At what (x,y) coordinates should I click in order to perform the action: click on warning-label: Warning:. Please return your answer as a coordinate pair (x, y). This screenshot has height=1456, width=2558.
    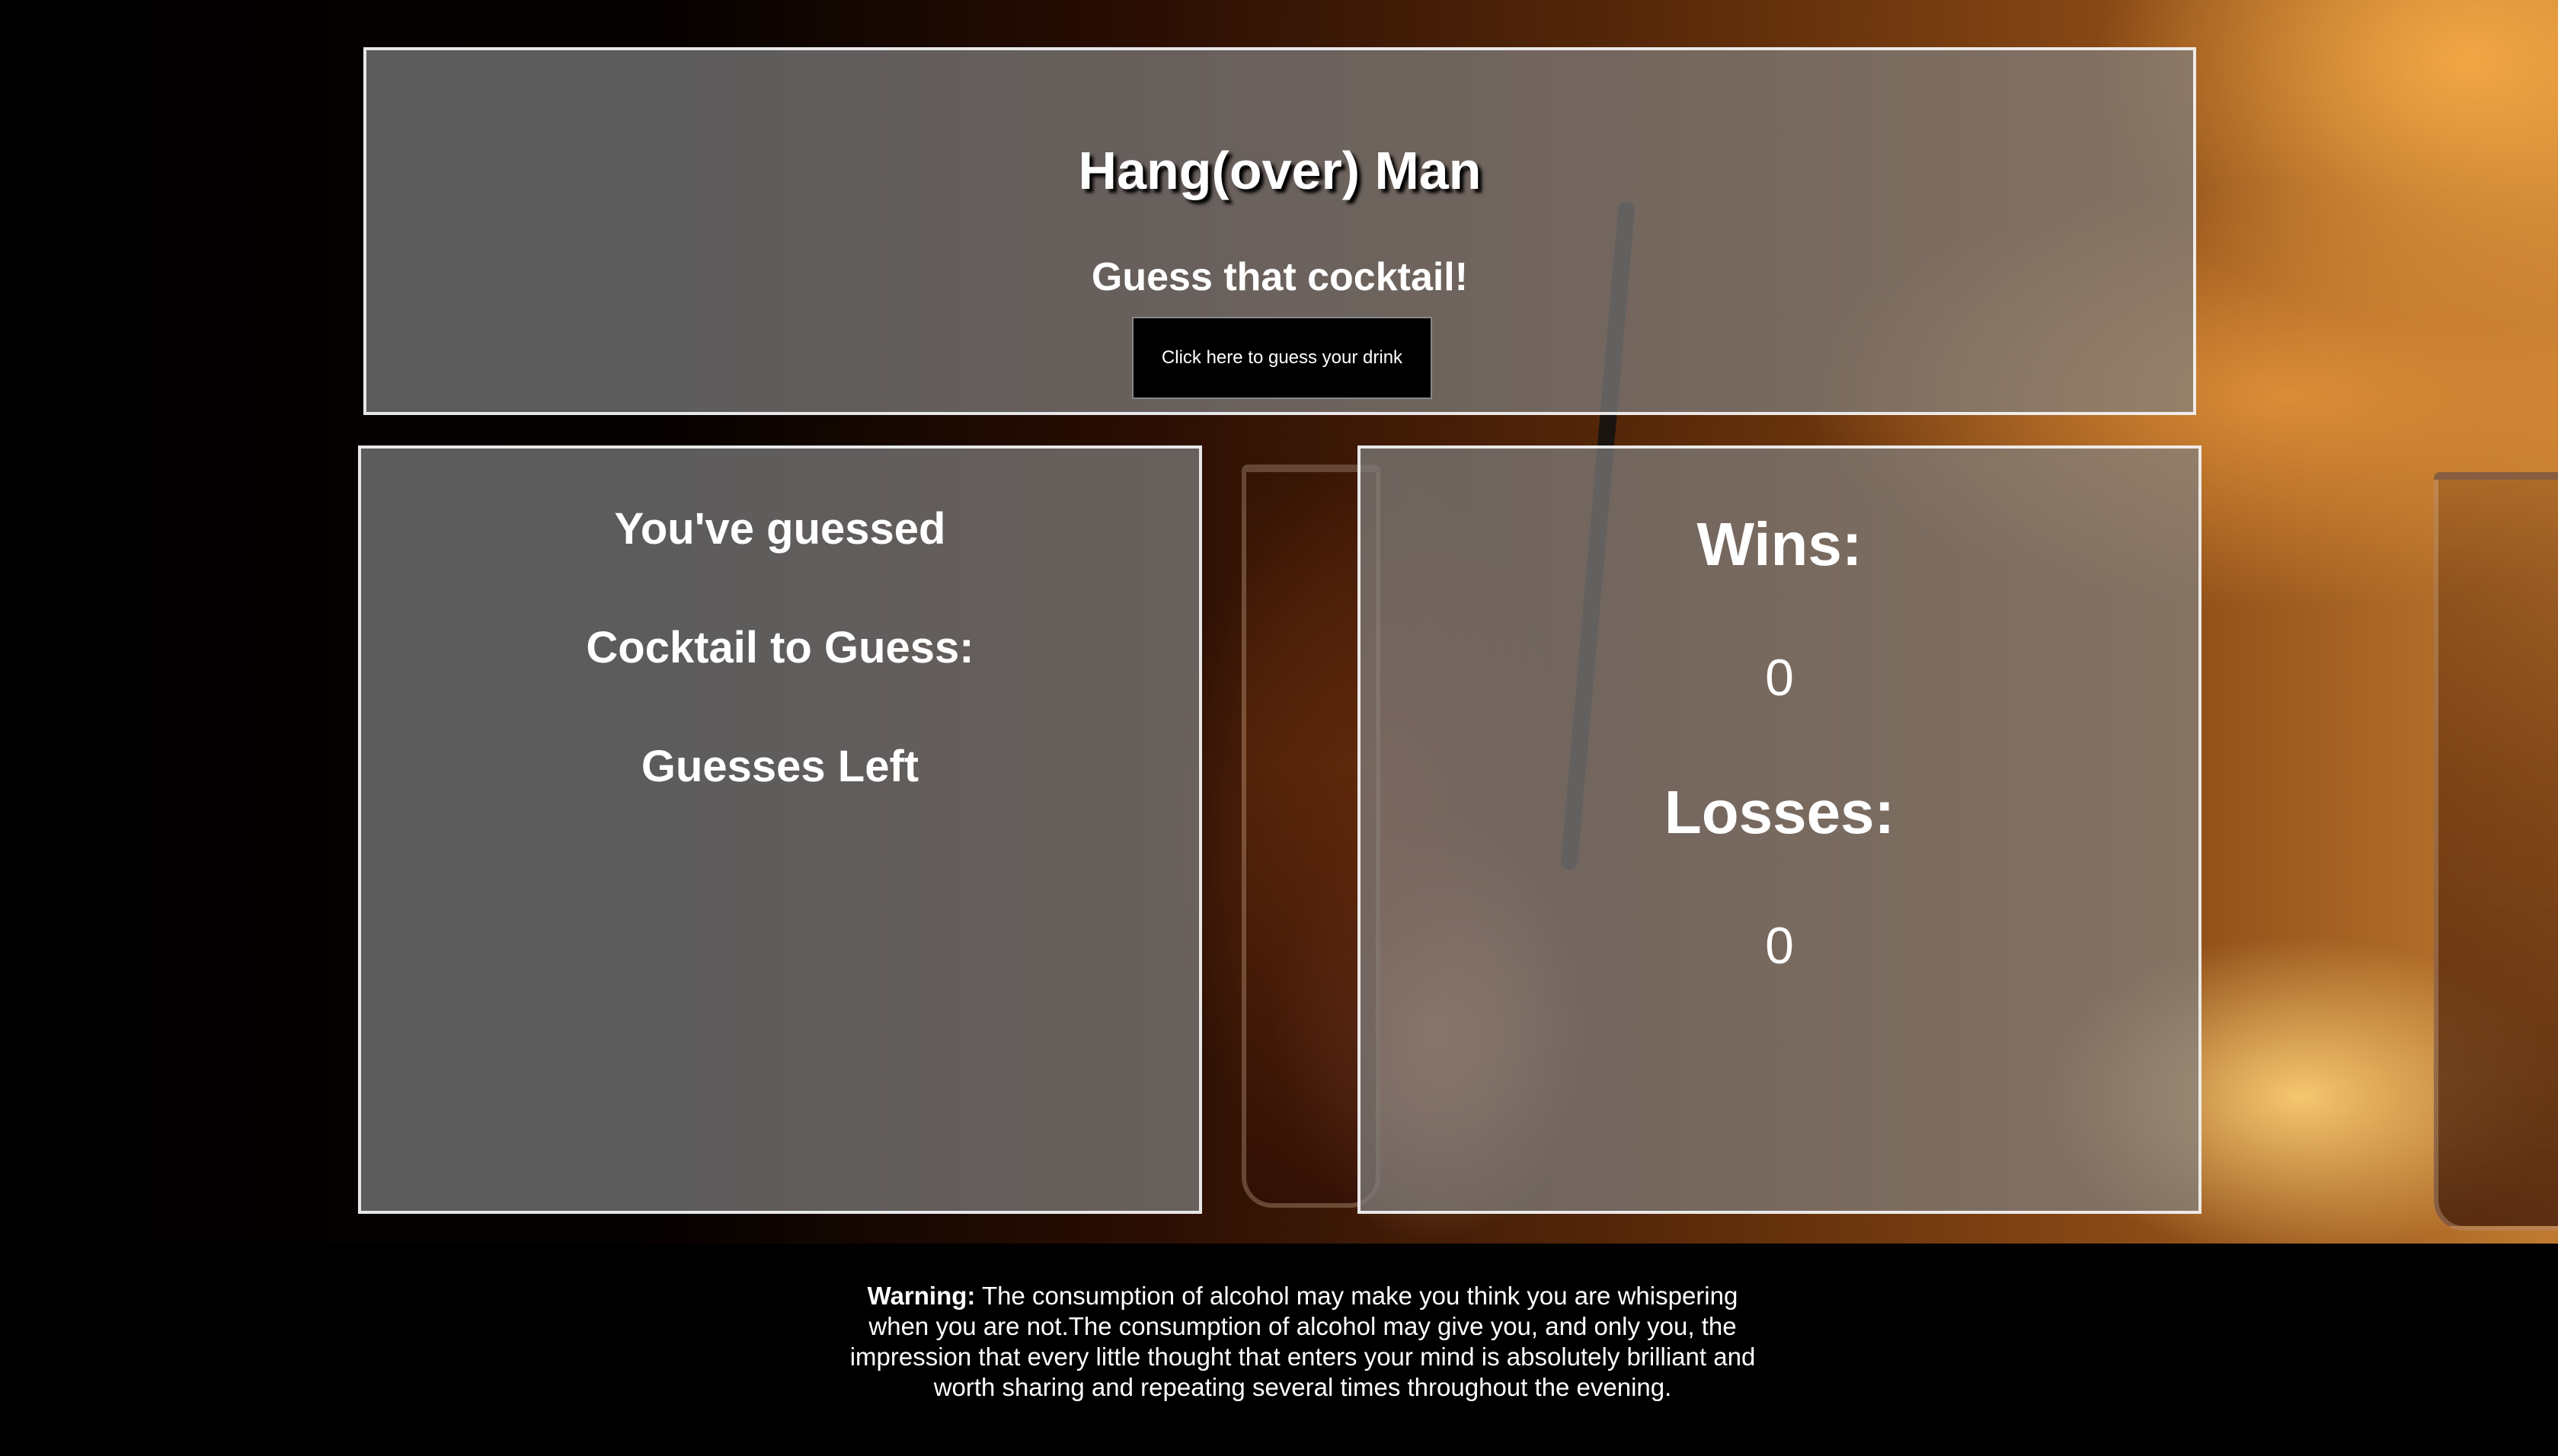
    Looking at the image, I should click on (922, 1296).